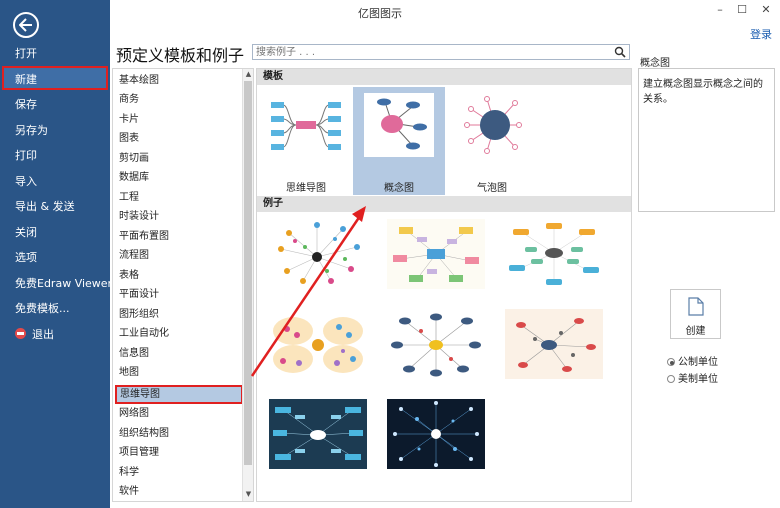 The image size is (780, 508). I want to click on maximize-icon: ☐, so click(742, 10).